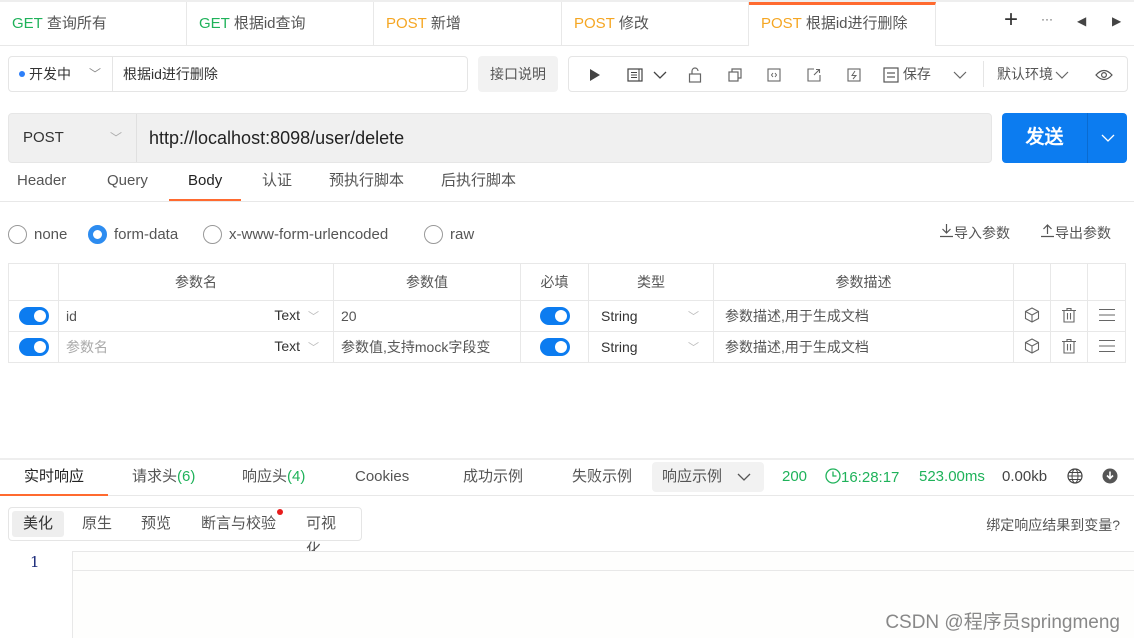 This screenshot has width=1134, height=638. Describe the element at coordinates (692, 476) in the screenshot. I see `example-select-value: 响应示例` at that location.